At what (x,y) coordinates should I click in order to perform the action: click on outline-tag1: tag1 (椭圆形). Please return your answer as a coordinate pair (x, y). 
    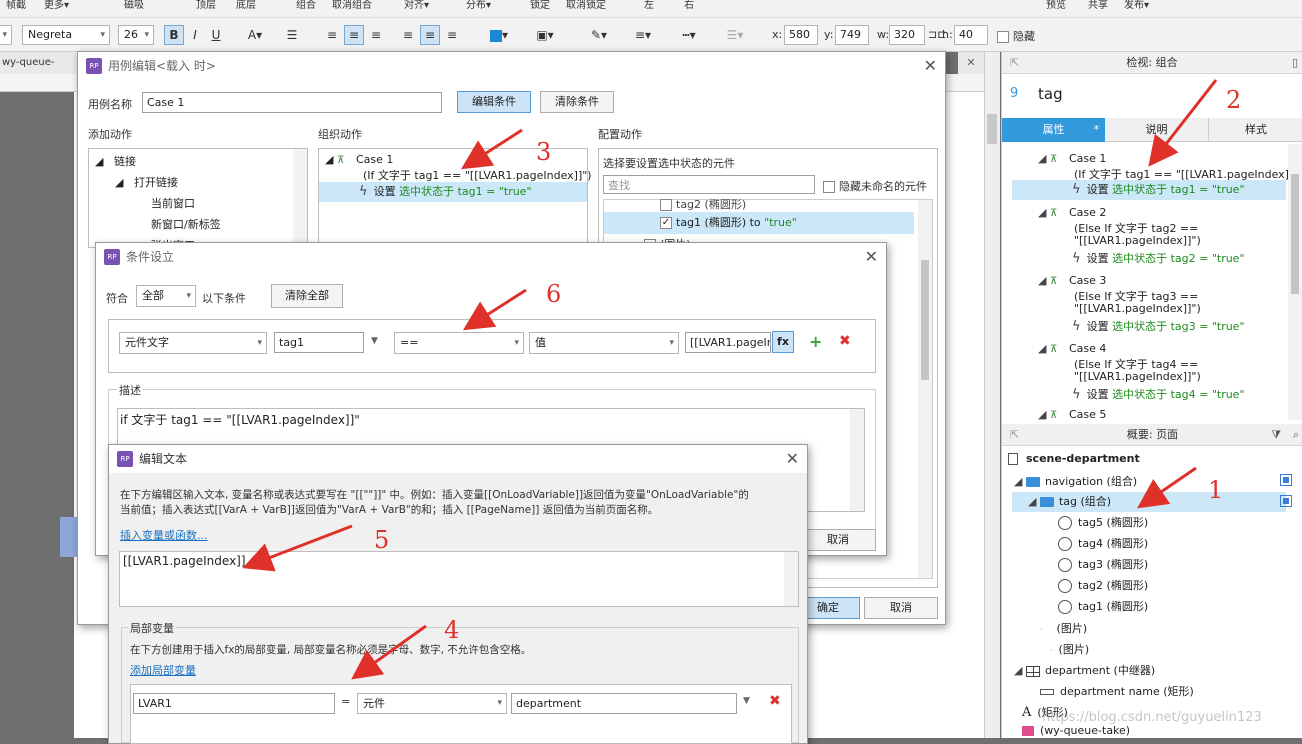
    Looking at the image, I should click on (1103, 606).